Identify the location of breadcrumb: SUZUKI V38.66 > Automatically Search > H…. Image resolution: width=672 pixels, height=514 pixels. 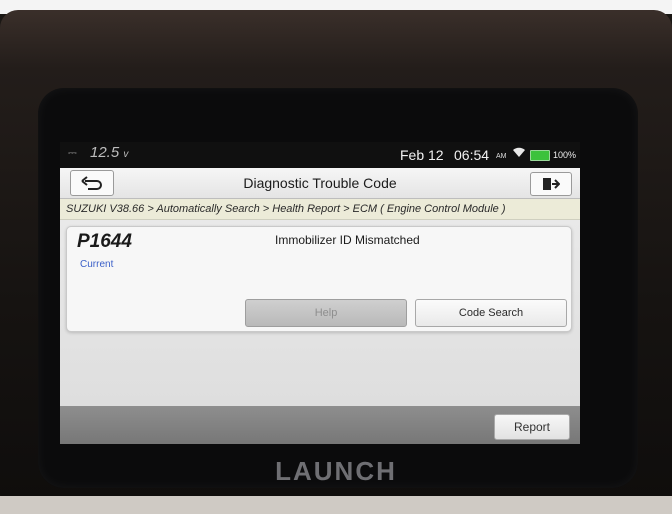
(320, 209).